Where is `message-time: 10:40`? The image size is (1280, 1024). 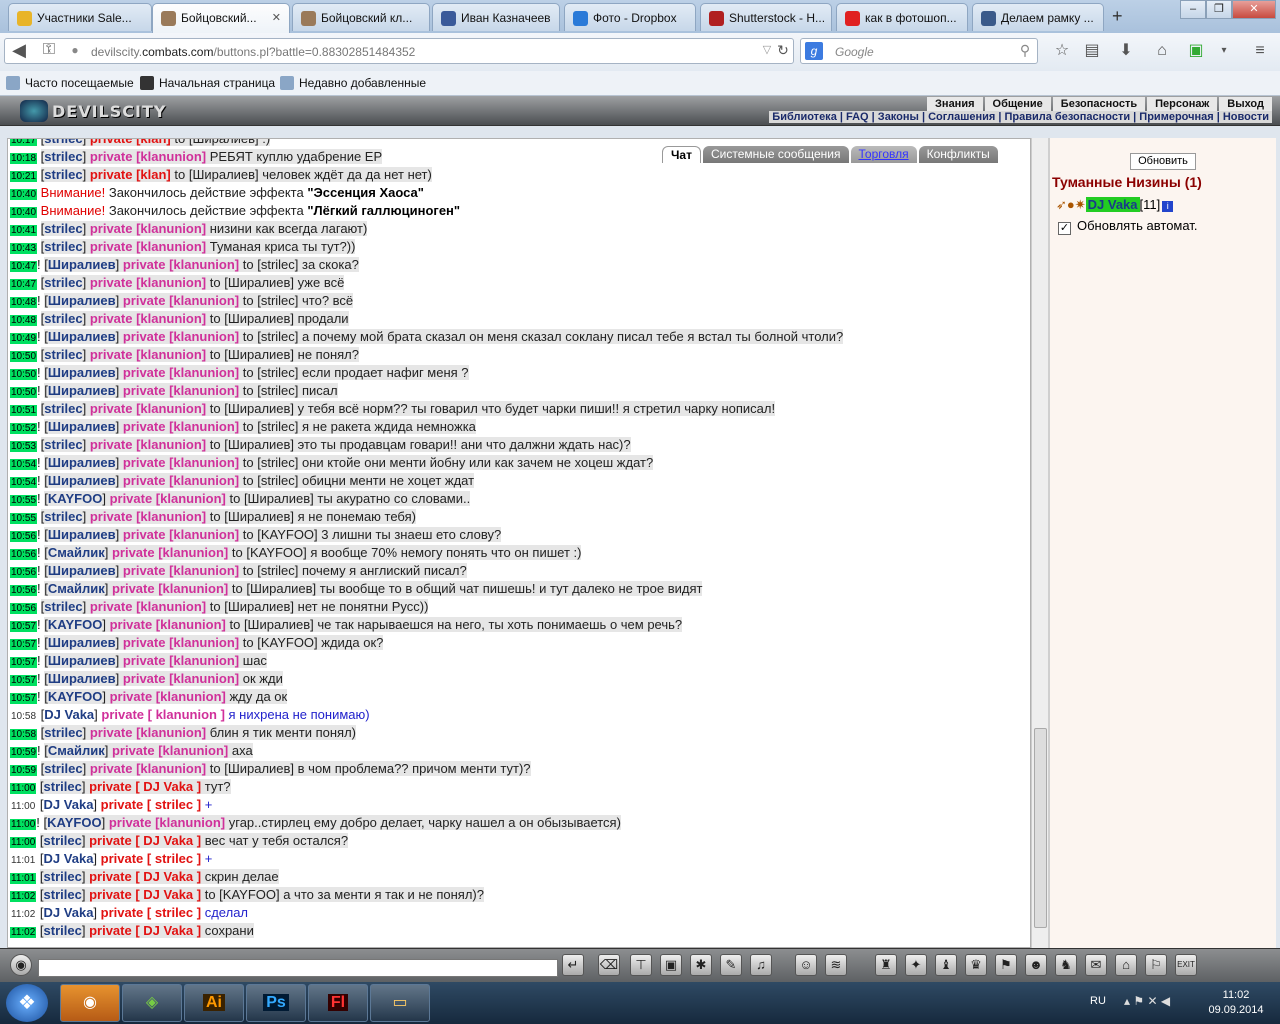
message-time: 10:40 is located at coordinates (24, 194).